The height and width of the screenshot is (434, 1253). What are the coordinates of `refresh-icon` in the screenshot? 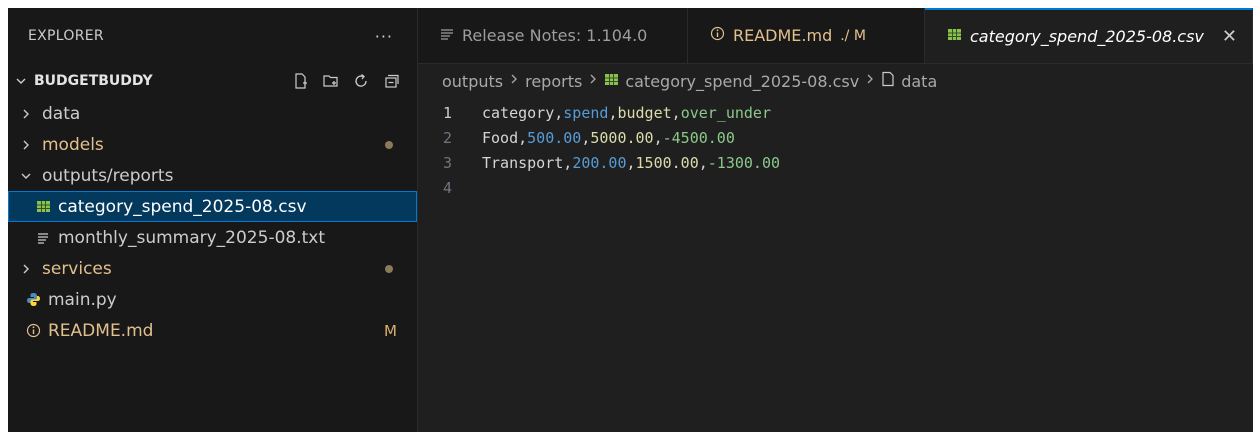 It's located at (361, 81).